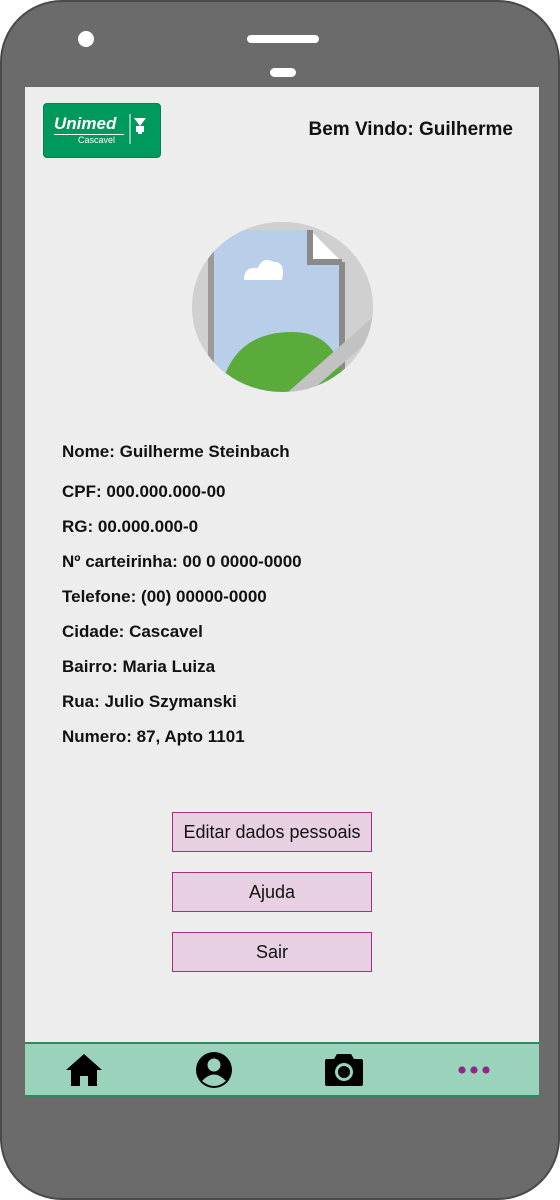  I want to click on info-row-rg: RG: 00.000.000-0, so click(130, 527).